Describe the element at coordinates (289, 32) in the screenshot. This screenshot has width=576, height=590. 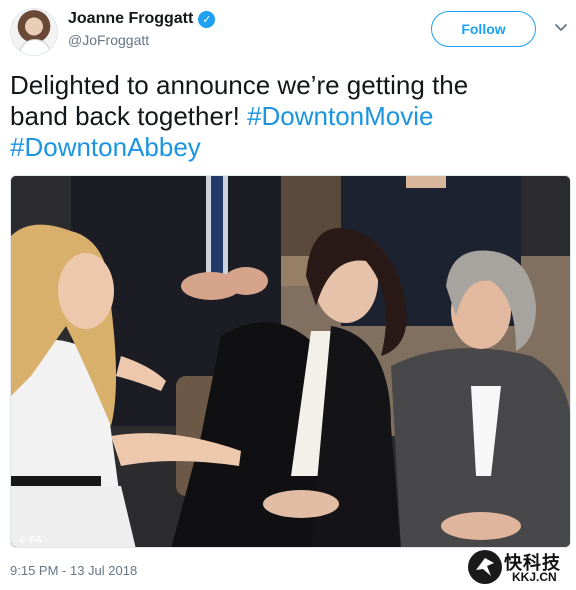
I see `tweet-header: Joanne Froggatt ✓ @JoFroggatt Follow` at that location.